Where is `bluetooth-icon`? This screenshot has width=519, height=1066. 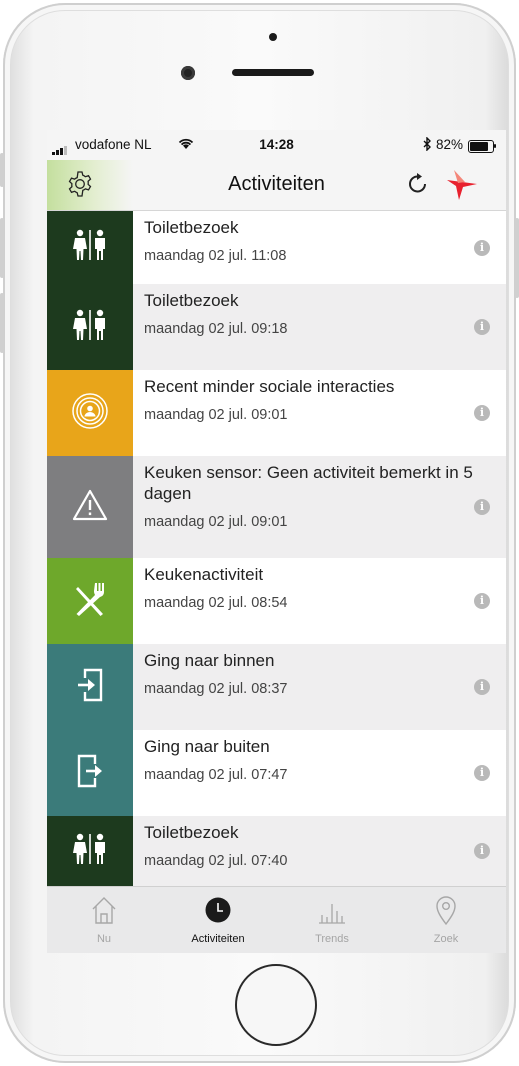 bluetooth-icon is located at coordinates (427, 145).